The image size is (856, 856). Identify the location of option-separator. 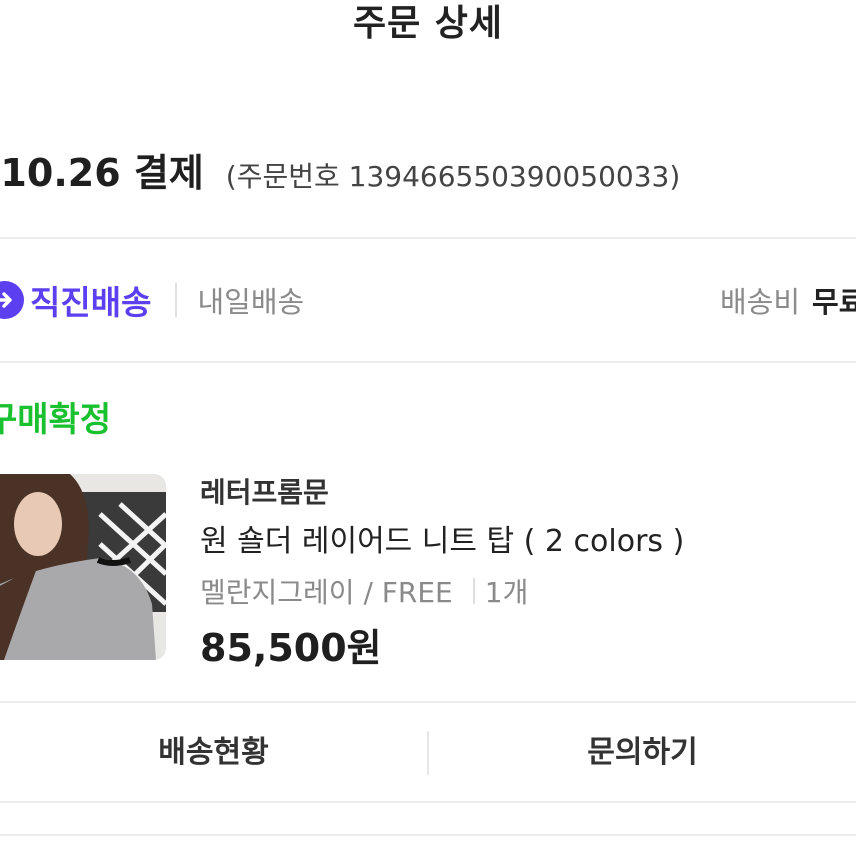
(473, 591).